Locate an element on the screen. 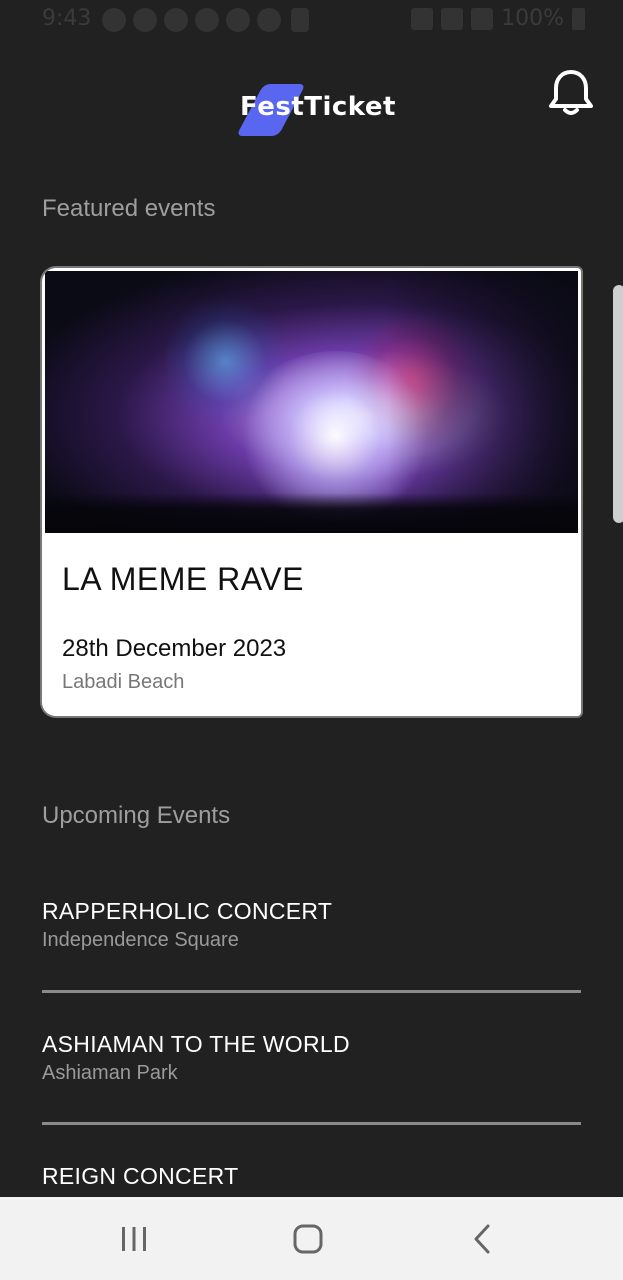 The width and height of the screenshot is (623, 1280). bell-icon is located at coordinates (571, 92).